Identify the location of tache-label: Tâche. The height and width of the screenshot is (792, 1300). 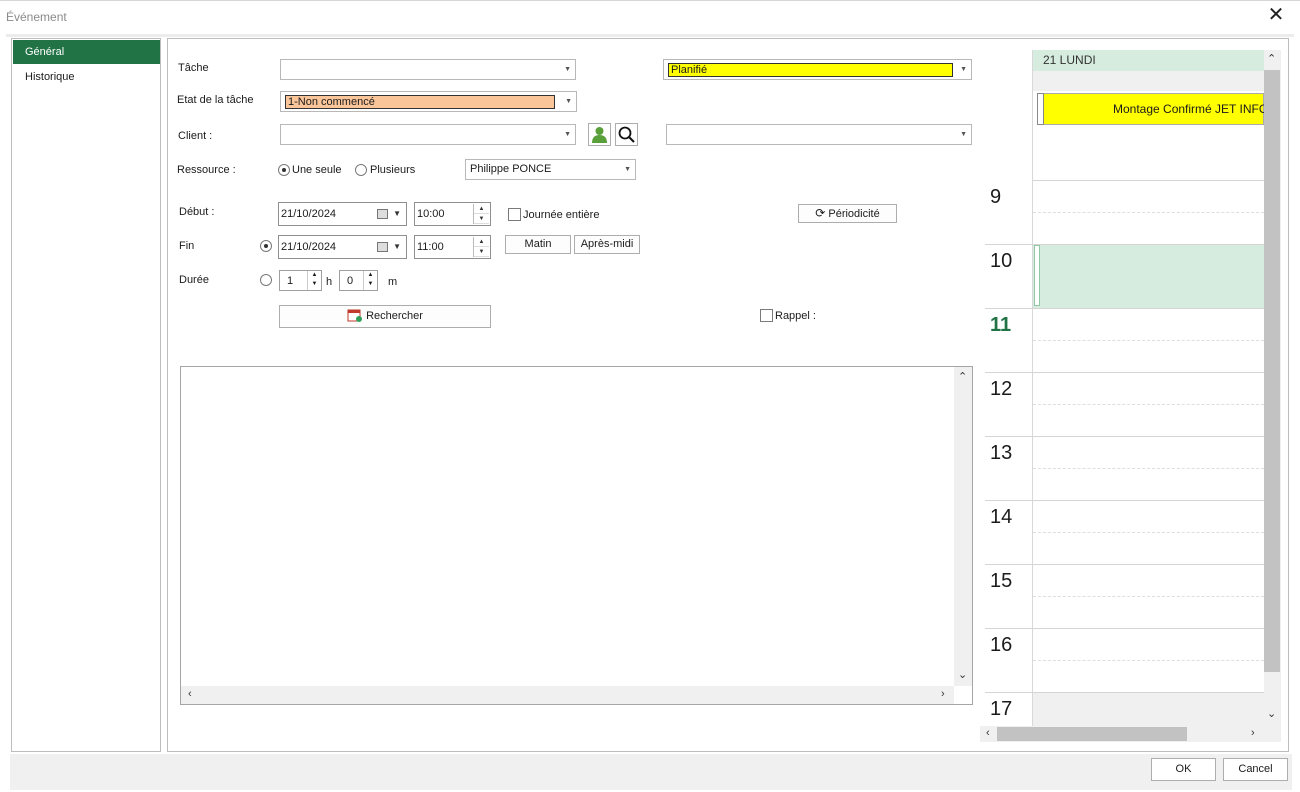
(193, 68).